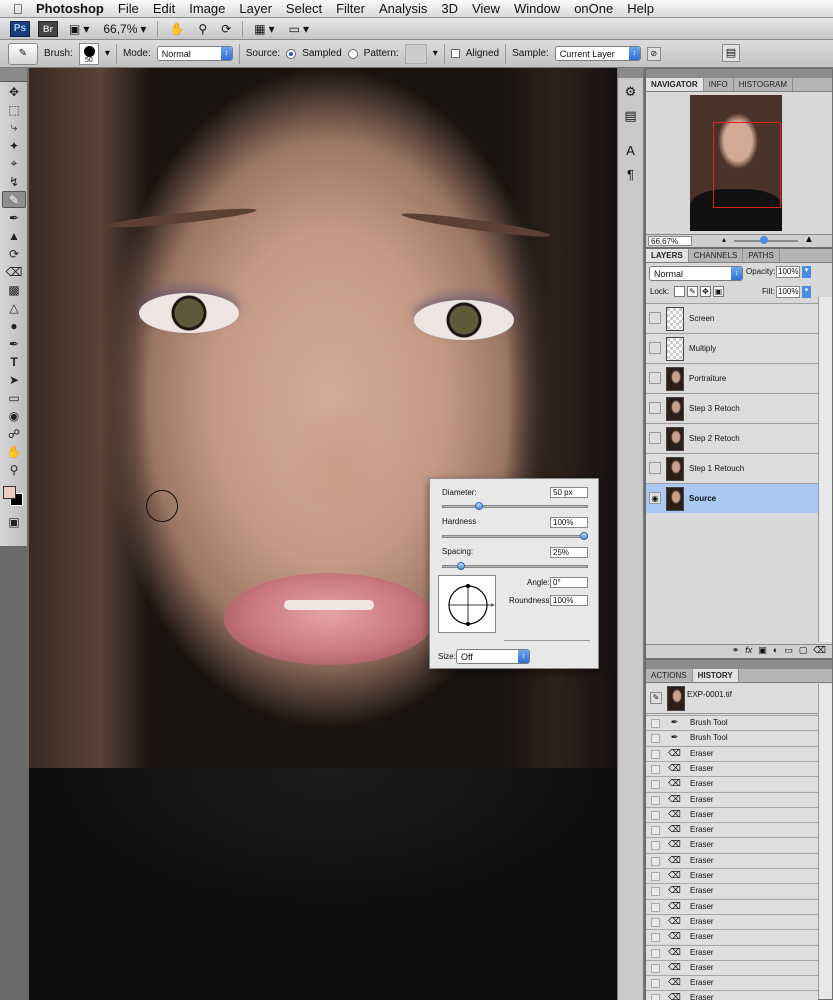 The height and width of the screenshot is (1000, 833). Describe the element at coordinates (653, 53) in the screenshot. I see `ignore-adjustment-layers-button: ⊘` at that location.